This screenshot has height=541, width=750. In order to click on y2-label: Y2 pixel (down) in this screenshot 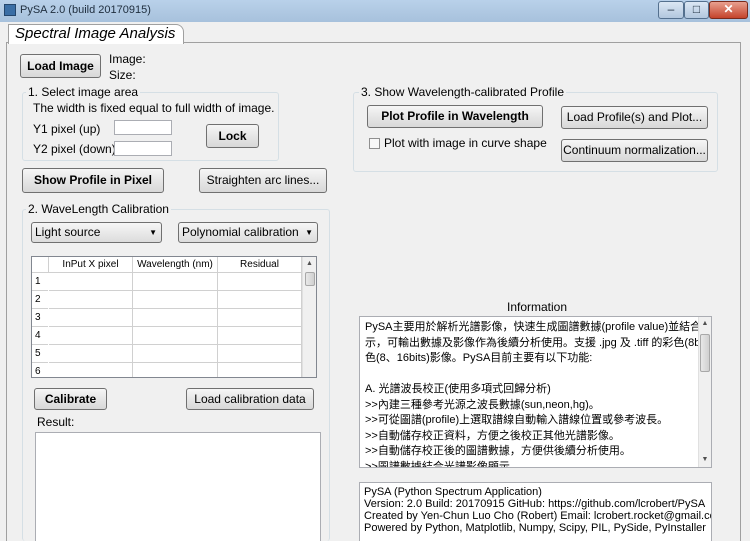, I will do `click(74, 149)`.